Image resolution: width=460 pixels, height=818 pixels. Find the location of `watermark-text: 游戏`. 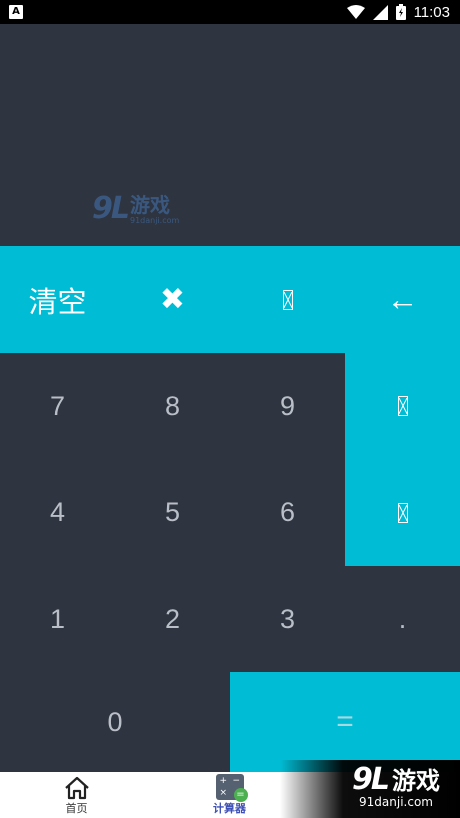

watermark-text: 游戏 is located at coordinates (150, 205).